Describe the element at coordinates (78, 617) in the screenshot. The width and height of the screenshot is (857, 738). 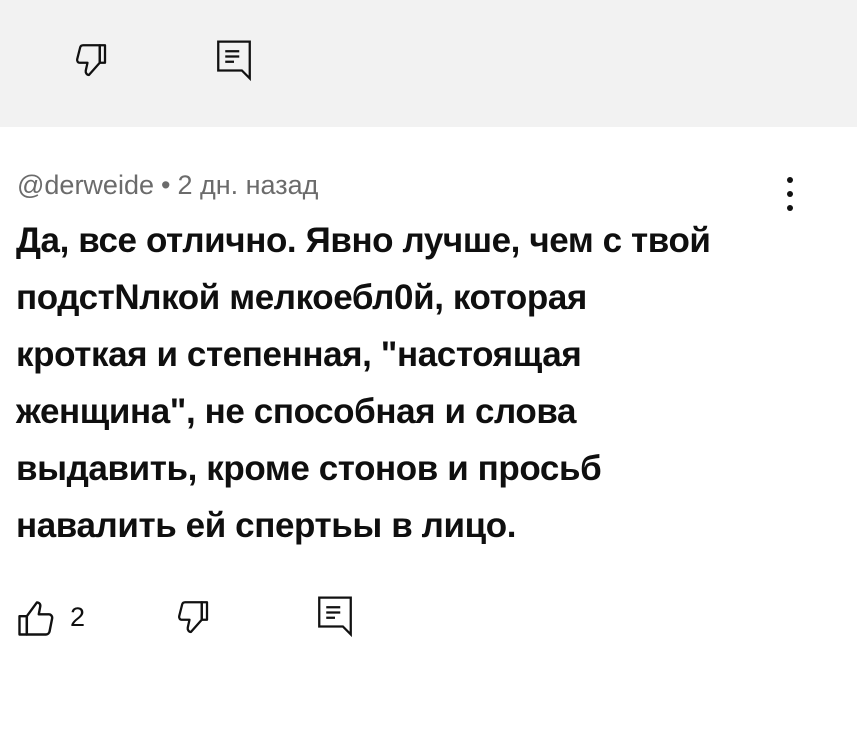
I see `like-count: 2` at that location.